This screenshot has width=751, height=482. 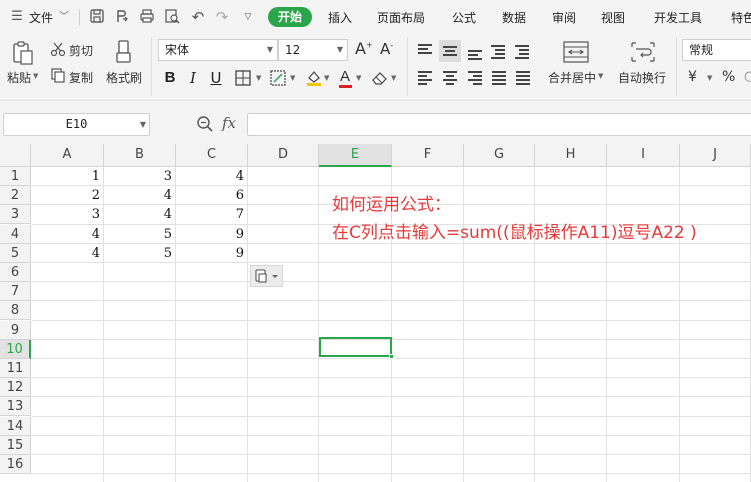 What do you see at coordinates (15, 196) in the screenshot?
I see `row-header-2: 2` at bounding box center [15, 196].